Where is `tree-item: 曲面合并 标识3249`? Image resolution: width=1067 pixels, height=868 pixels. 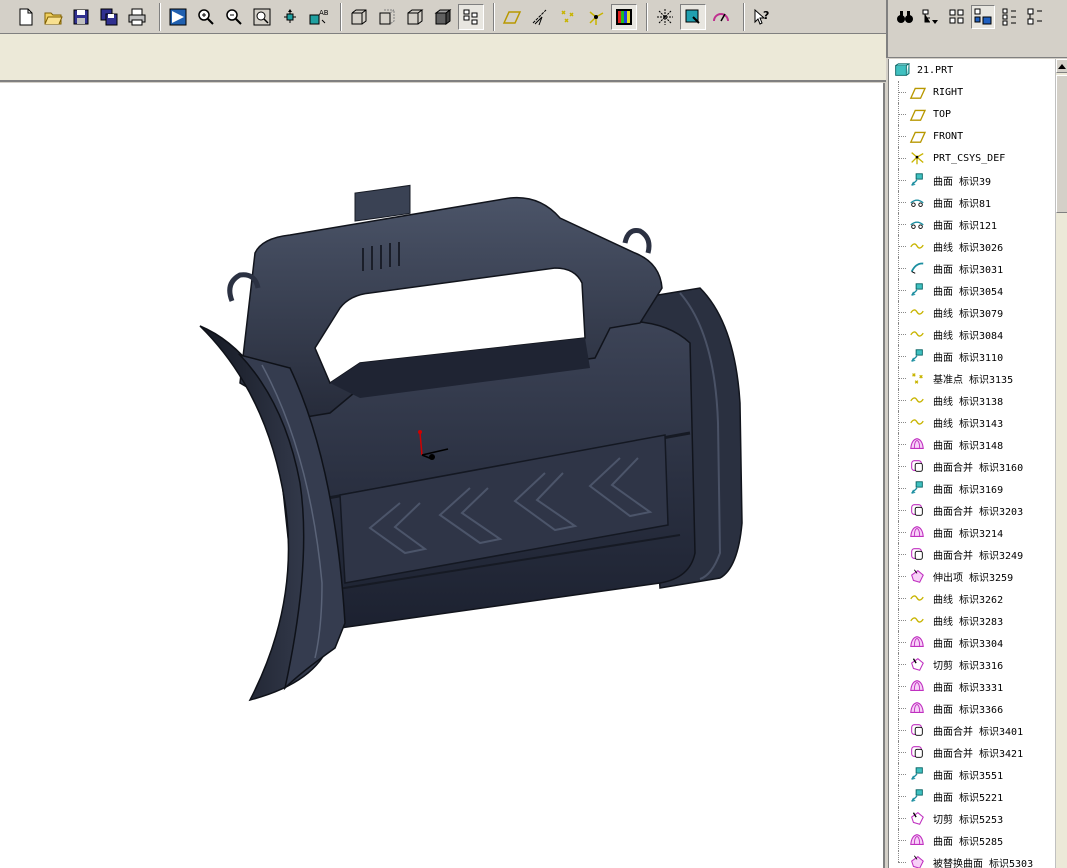
tree-item: 曲面合并 标识3249 is located at coordinates (972, 554).